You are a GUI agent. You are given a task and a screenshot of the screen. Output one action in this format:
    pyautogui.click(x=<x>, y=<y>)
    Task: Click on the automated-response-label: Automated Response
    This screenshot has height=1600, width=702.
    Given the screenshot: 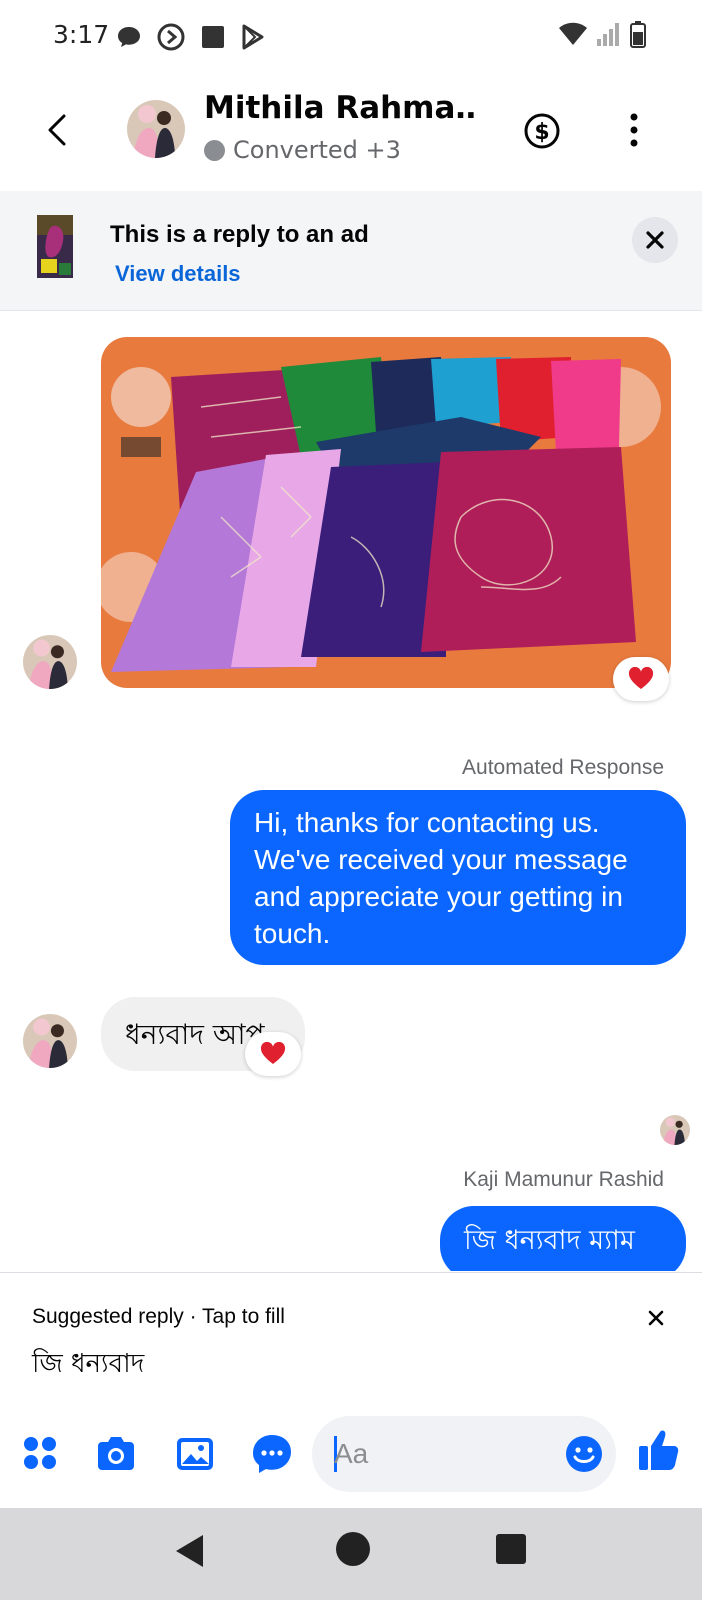 What is the action you would take?
    pyautogui.click(x=563, y=767)
    